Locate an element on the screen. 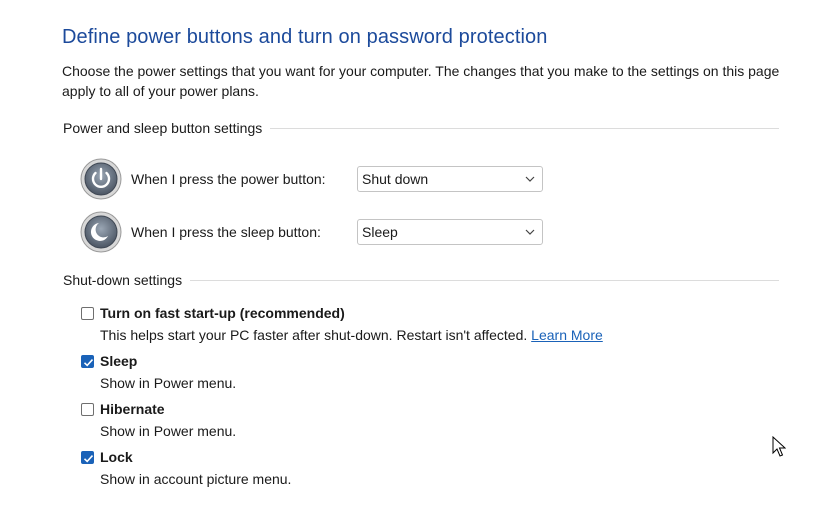 The image size is (827, 524). lock-description: Show in account picture menu. is located at coordinates (196, 479).